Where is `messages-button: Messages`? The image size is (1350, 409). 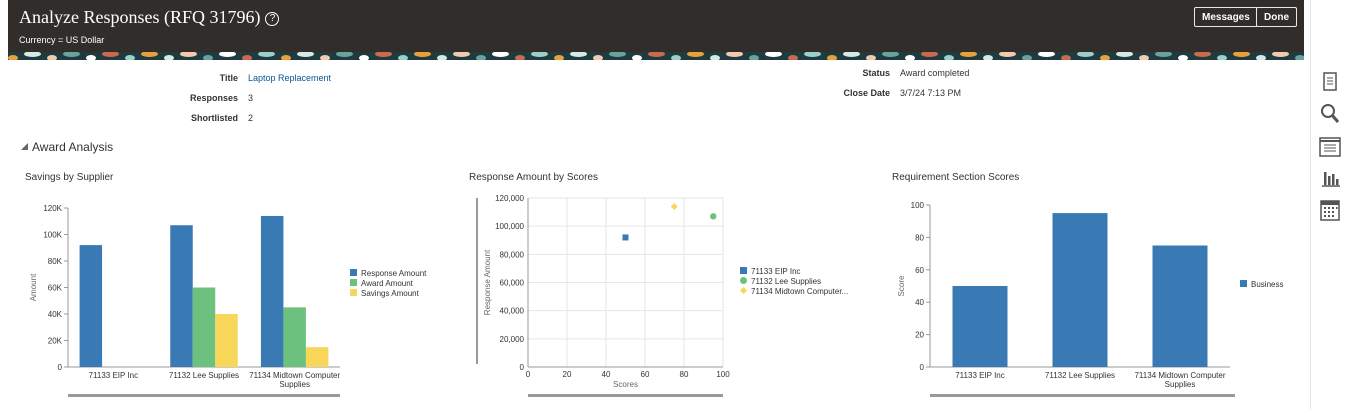 messages-button: Messages is located at coordinates (1226, 17).